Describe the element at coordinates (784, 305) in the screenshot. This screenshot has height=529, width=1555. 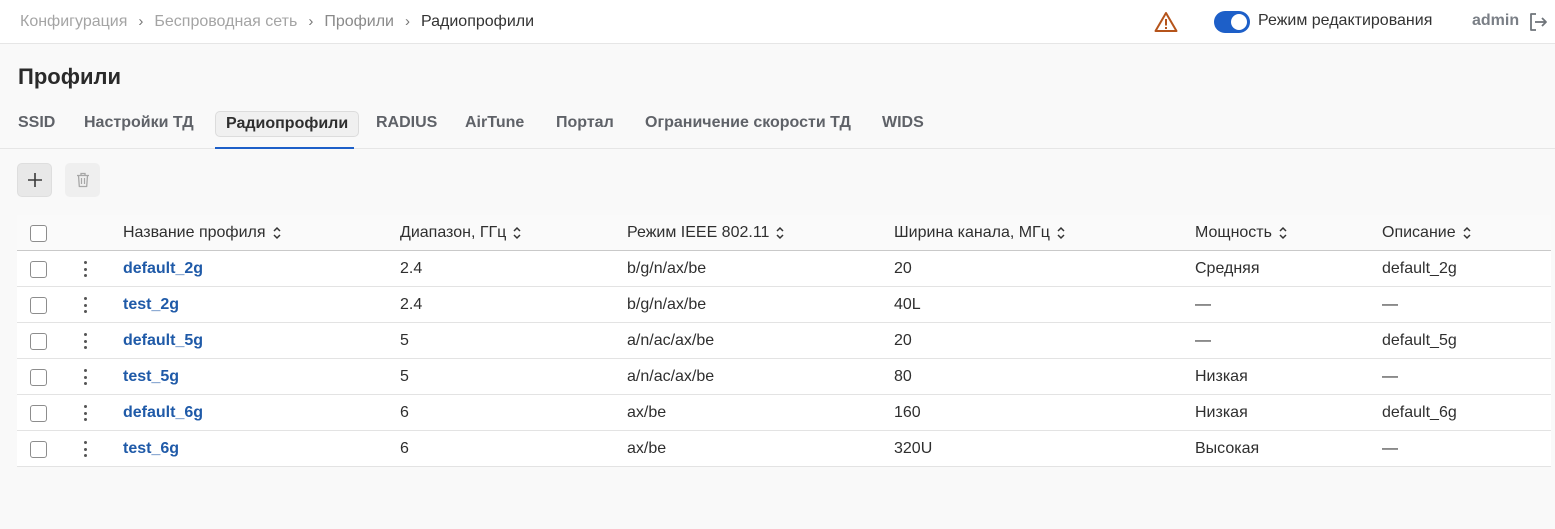
I see `table-row: test_2g 2.4 b/g/n/ax/be 40L — —` at that location.